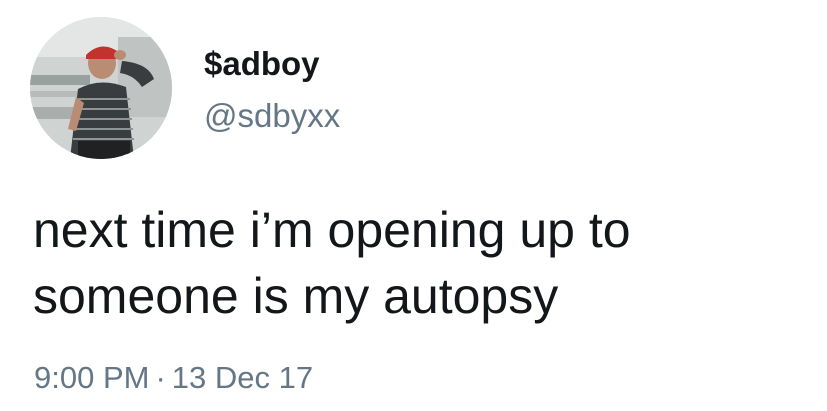 The height and width of the screenshot is (411, 827). Describe the element at coordinates (332, 230) in the screenshot. I see `tweet-text-line-1: next time i’m opening up to` at that location.